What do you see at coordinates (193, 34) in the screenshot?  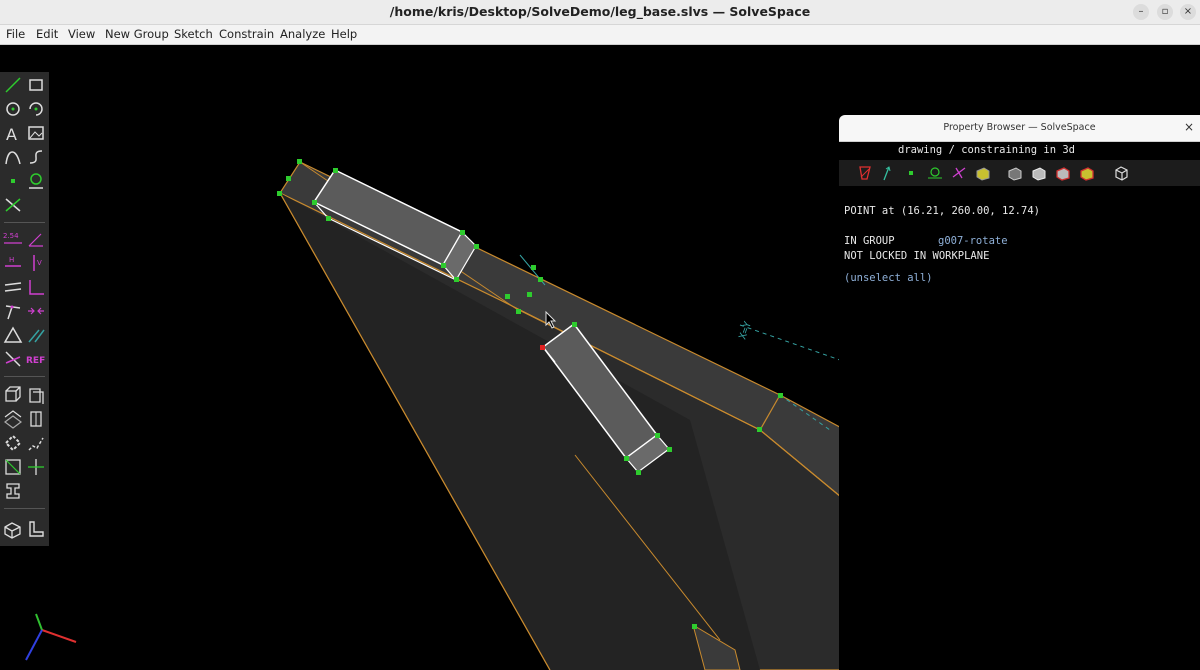 I see `menu-sketch: Sketch` at bounding box center [193, 34].